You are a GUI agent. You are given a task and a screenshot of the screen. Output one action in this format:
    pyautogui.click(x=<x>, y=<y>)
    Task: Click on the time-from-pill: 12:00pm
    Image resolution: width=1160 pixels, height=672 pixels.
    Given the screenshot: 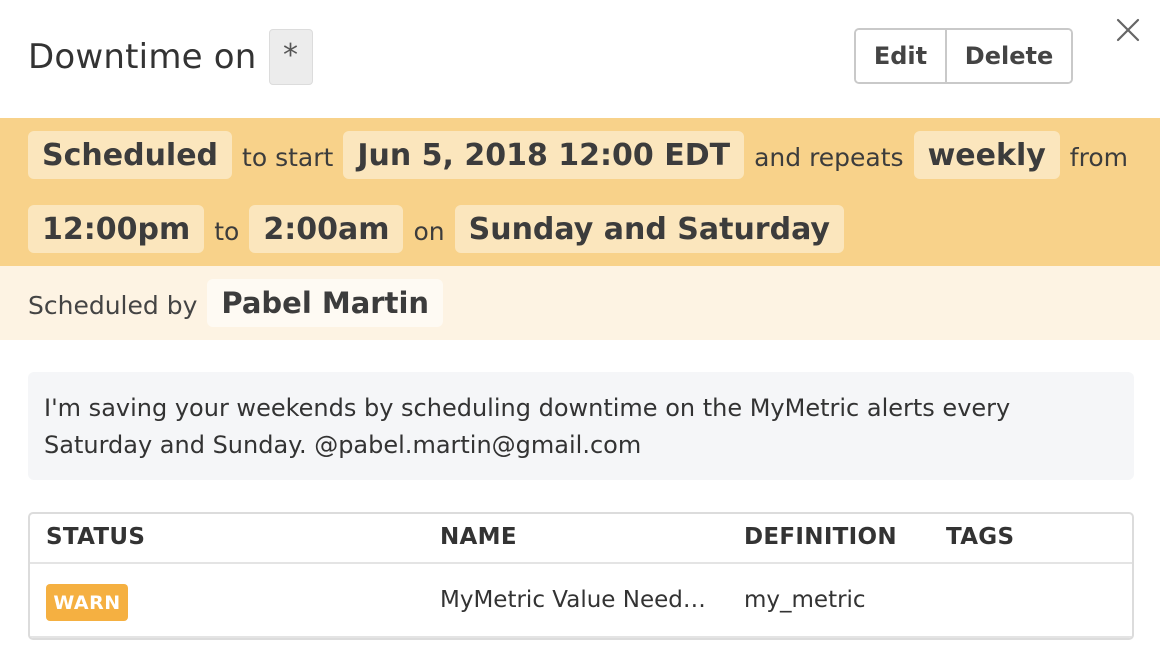 What is the action you would take?
    pyautogui.click(x=116, y=229)
    